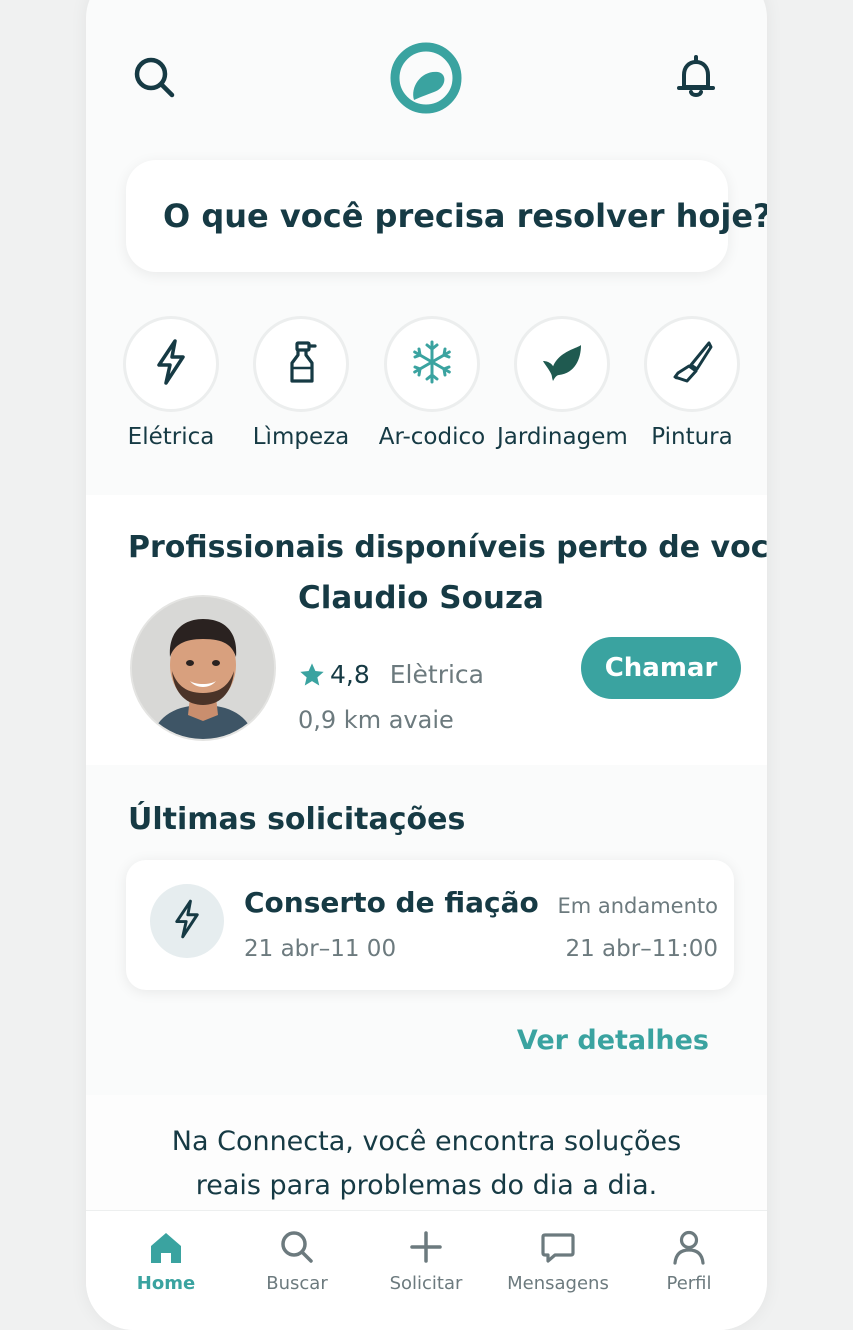 This screenshot has height=1330, width=853. I want to click on nav-label: Buscar, so click(297, 1283).